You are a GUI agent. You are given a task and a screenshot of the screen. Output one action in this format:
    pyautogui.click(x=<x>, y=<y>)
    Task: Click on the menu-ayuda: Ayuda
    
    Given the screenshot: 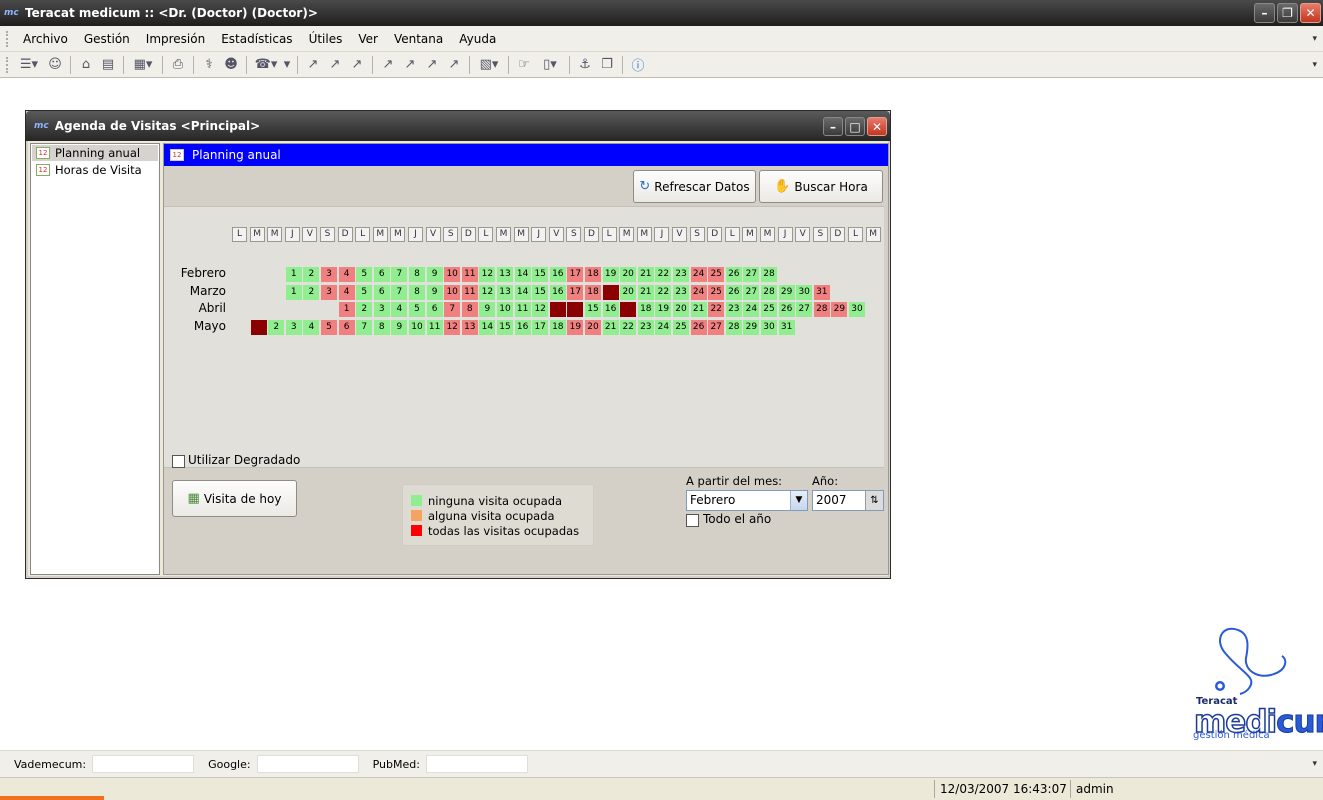 What is the action you would take?
    pyautogui.click(x=477, y=39)
    